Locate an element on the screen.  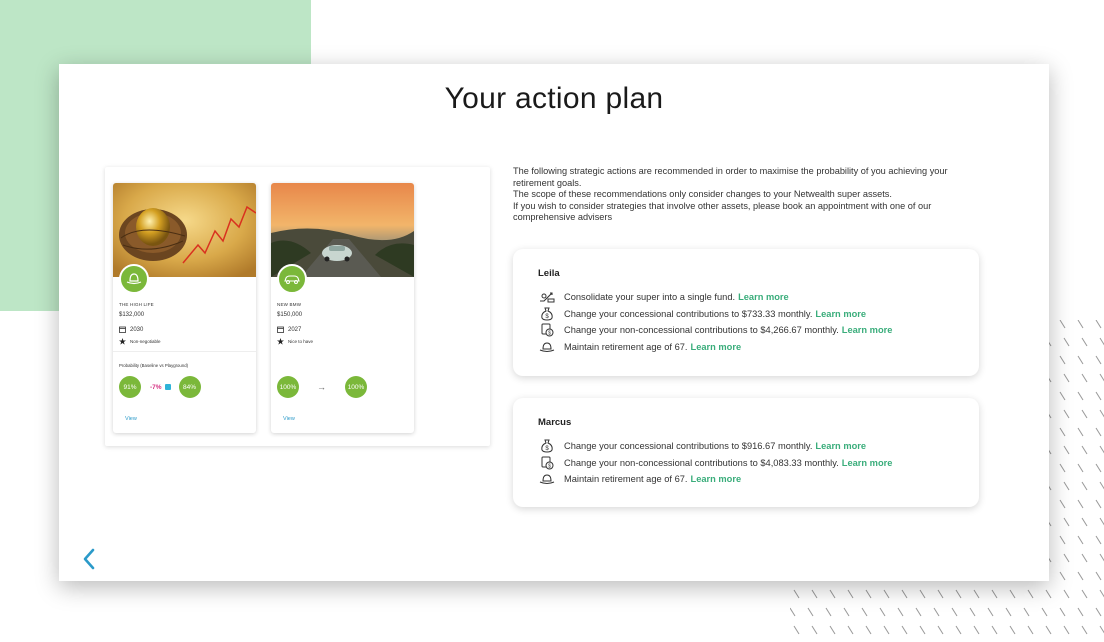
goal-year-row: 2027 is located at coordinates (289, 329).